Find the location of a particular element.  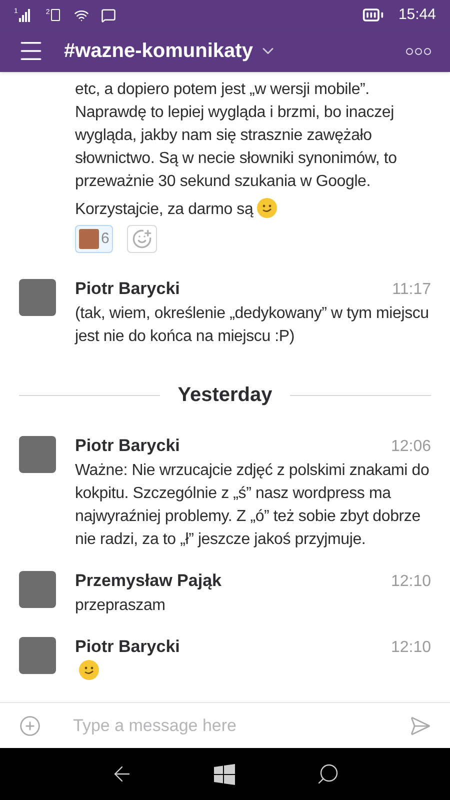

clock-time: 15:44 is located at coordinates (417, 14).